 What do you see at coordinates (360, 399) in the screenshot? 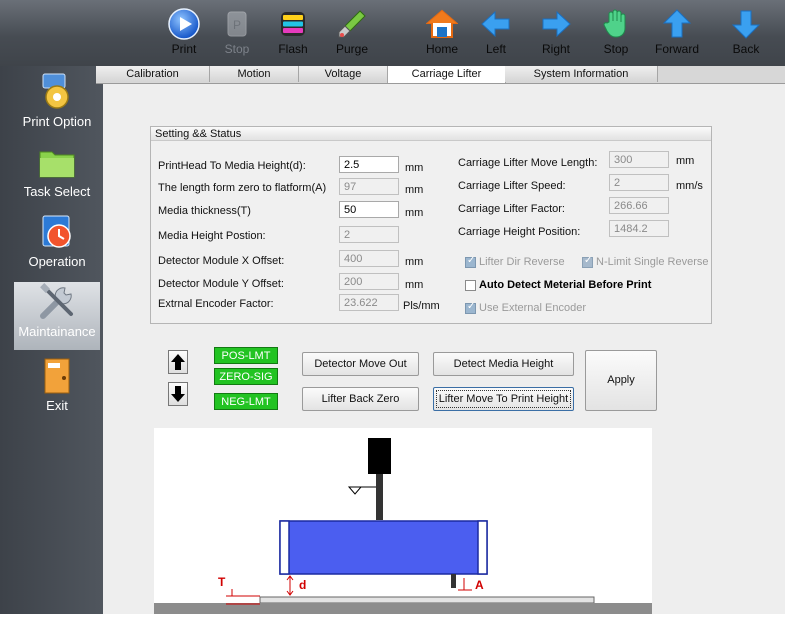
I see `lifter-back-zero-button: Lifter Back Zero` at bounding box center [360, 399].